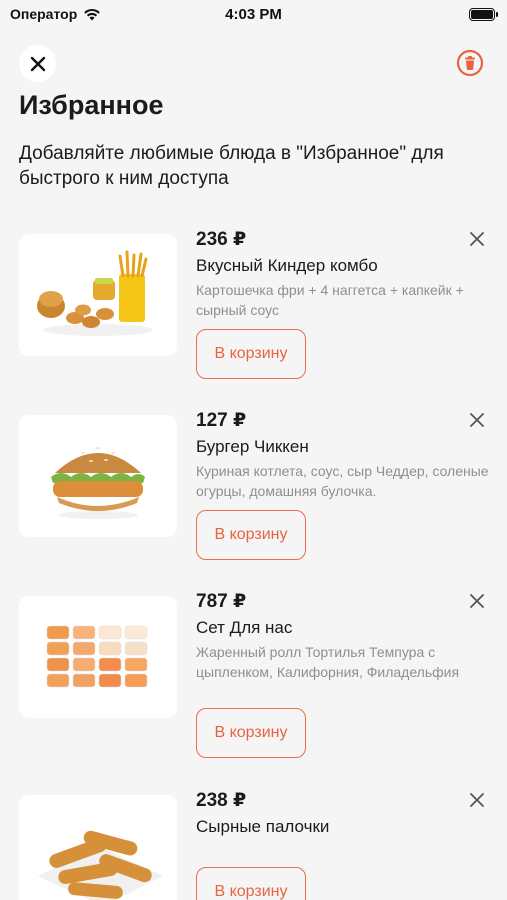  Describe the element at coordinates (221, 239) in the screenshot. I see `item-price: 236 ₽` at that location.